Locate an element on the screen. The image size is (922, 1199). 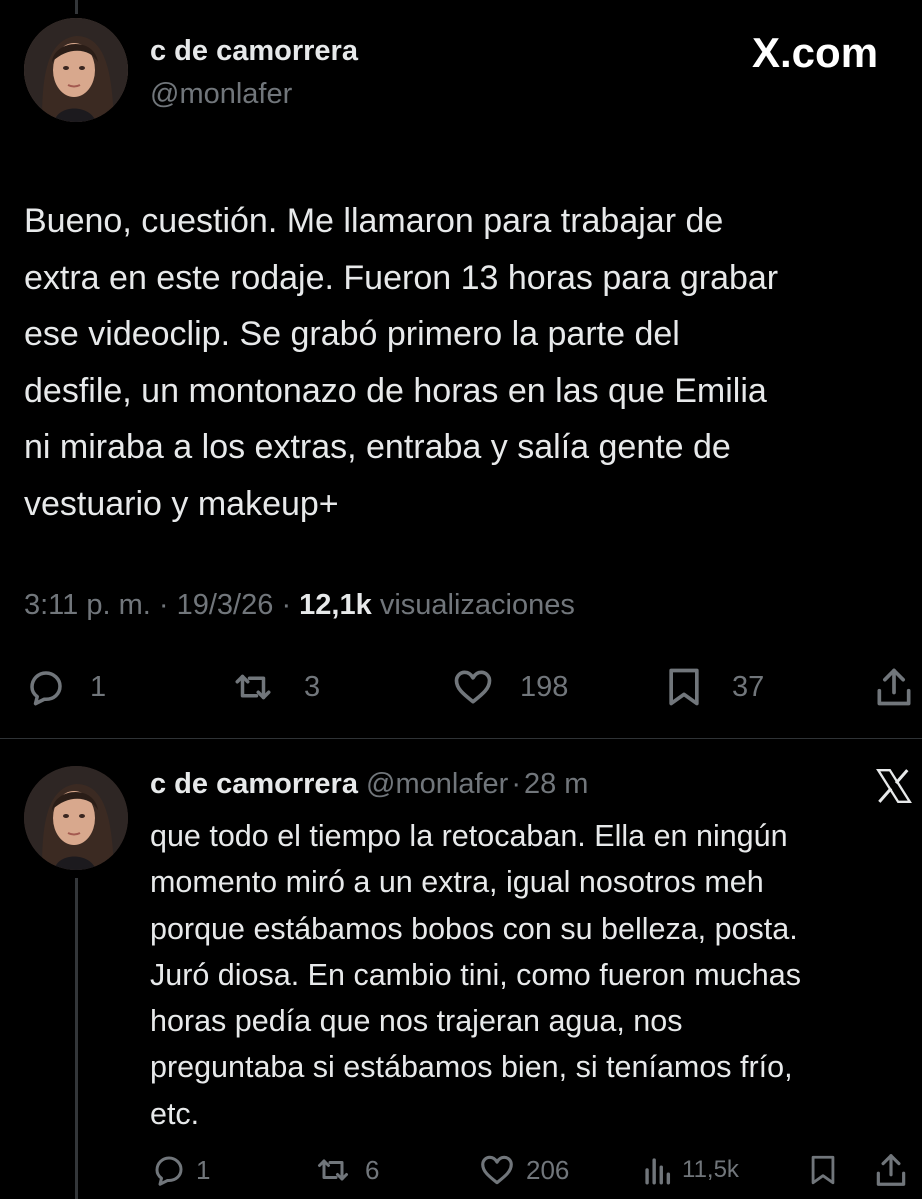
reply-bookmark-button is located at coordinates (823, 1170).